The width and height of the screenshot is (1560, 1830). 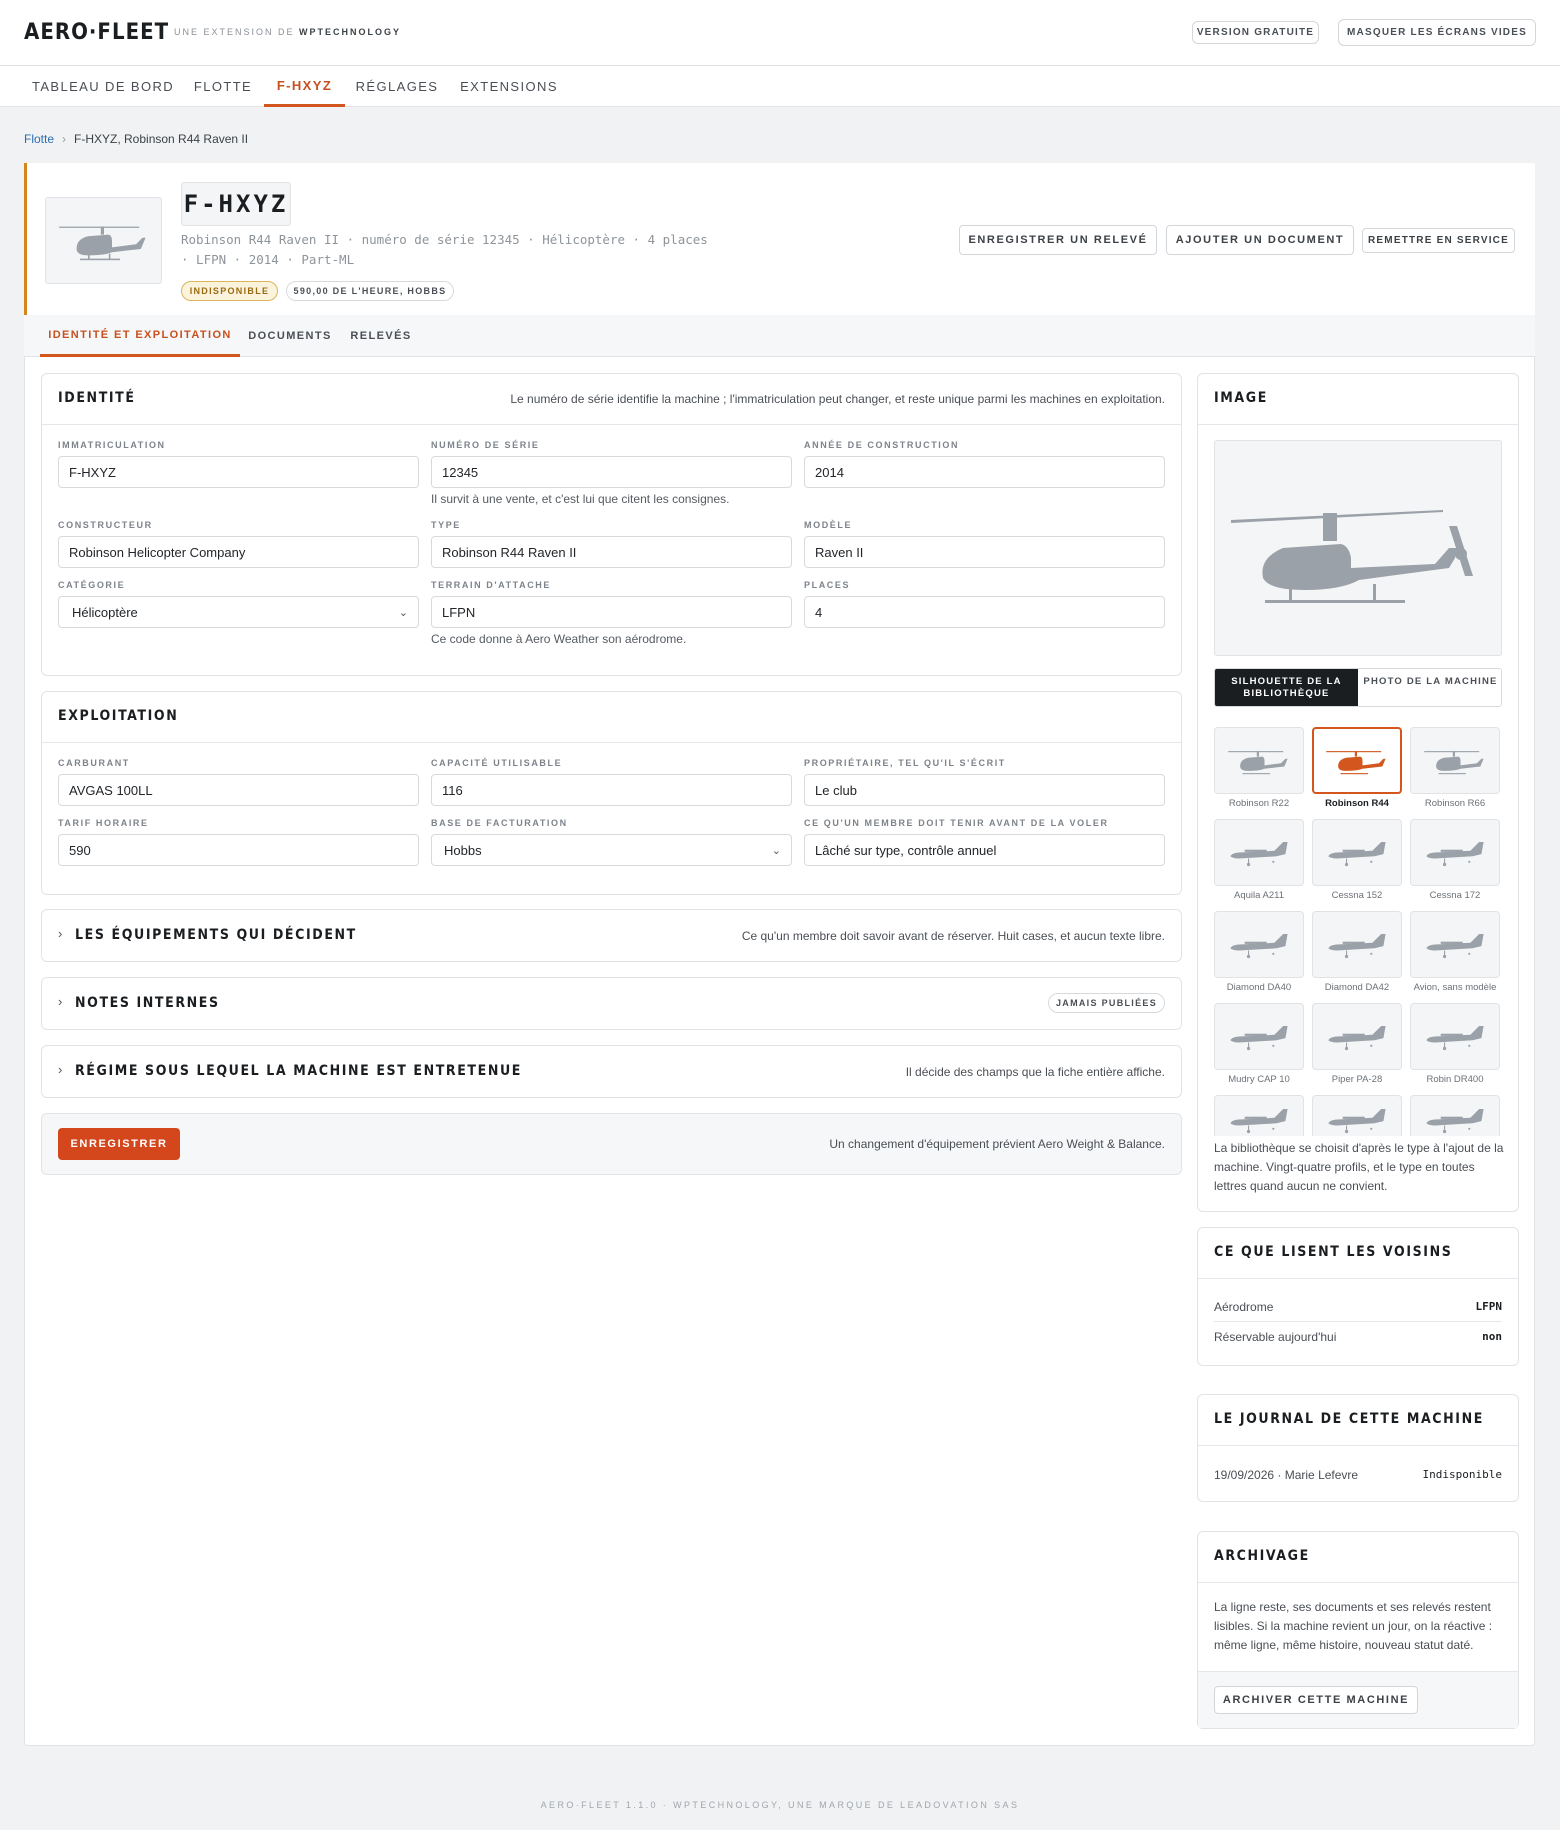 I want to click on capacity-label: CAPACITÉ UTILISABLE, so click(x=497, y=763).